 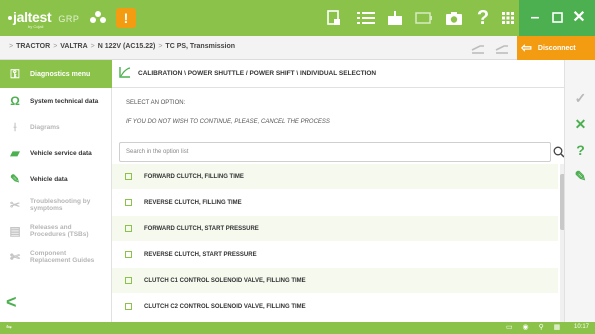 I want to click on list-item: FORWARD CLUTCH, FILLING TIME, so click(x=335, y=176).